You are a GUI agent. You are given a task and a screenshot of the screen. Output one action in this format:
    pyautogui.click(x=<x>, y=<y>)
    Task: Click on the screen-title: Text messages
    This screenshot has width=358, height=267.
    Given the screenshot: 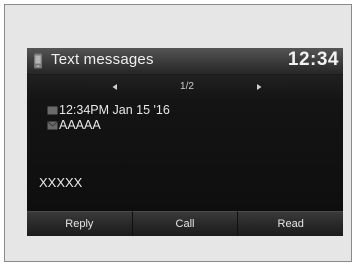 What is the action you would take?
    pyautogui.click(x=102, y=59)
    